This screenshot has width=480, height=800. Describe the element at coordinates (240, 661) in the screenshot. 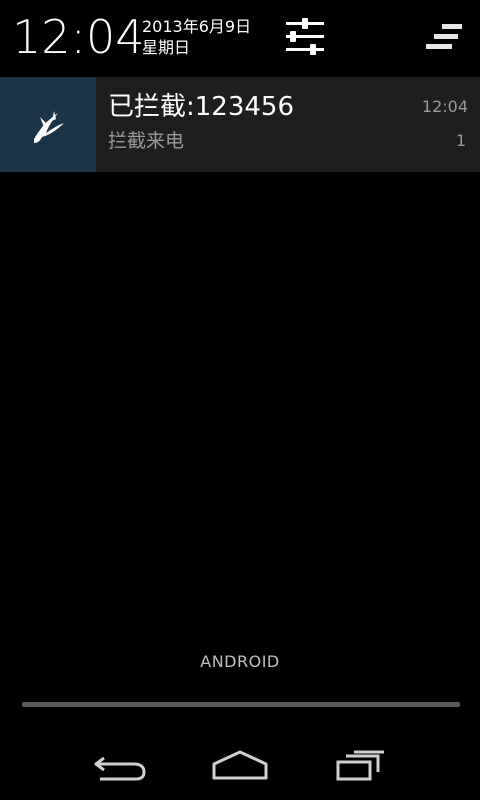

I see `carrier-label: ANDROID` at that location.